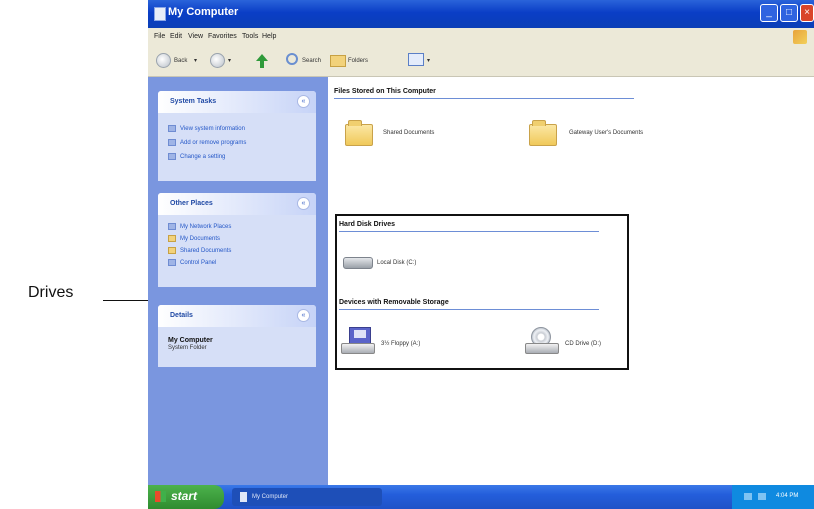 This screenshot has width=814, height=509. I want to click on network-icon, so click(172, 226).